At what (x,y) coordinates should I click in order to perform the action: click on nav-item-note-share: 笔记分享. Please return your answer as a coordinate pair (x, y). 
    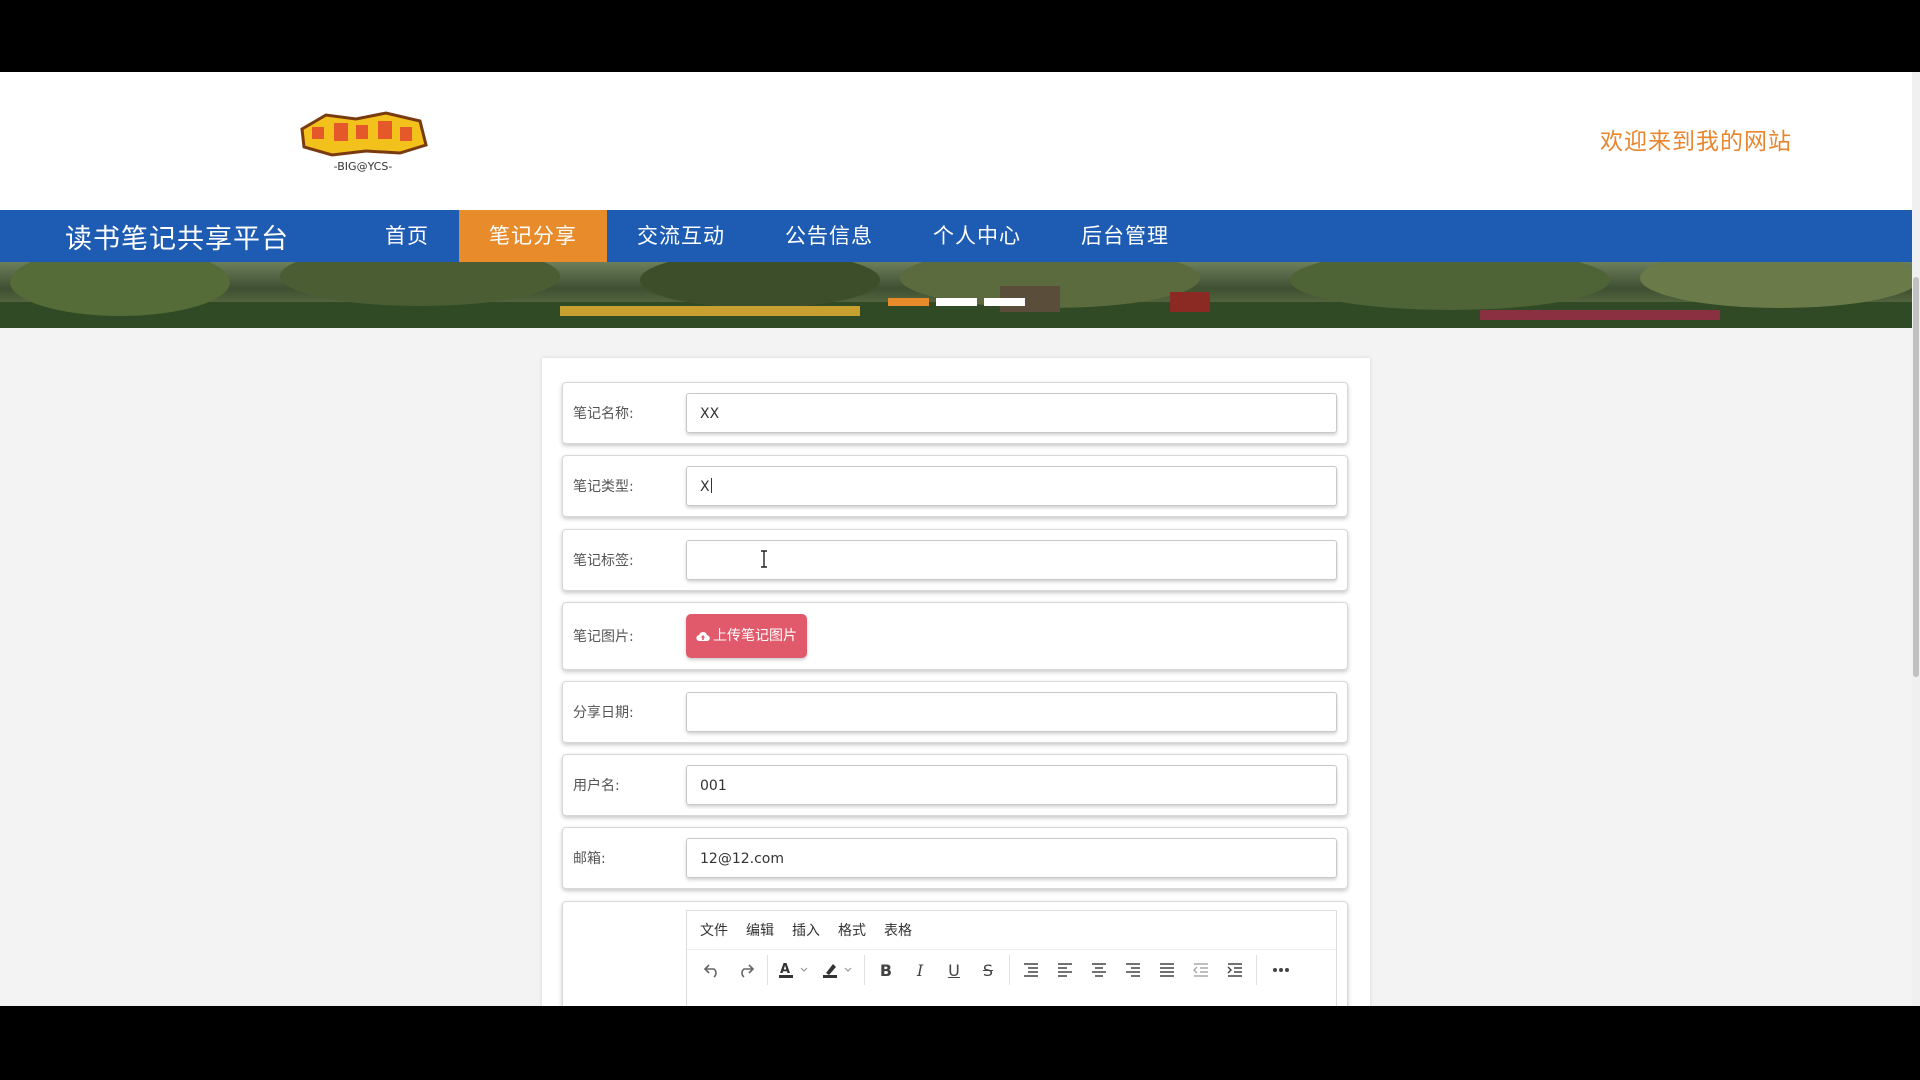
    Looking at the image, I should click on (533, 236).